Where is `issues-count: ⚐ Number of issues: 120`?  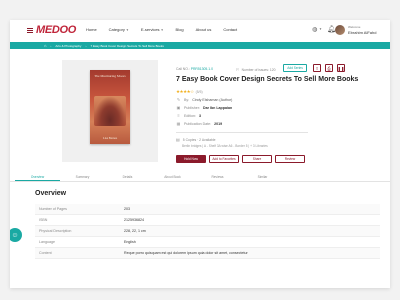 issues-count: ⚐ Number of issues: 120 is located at coordinates (256, 69).